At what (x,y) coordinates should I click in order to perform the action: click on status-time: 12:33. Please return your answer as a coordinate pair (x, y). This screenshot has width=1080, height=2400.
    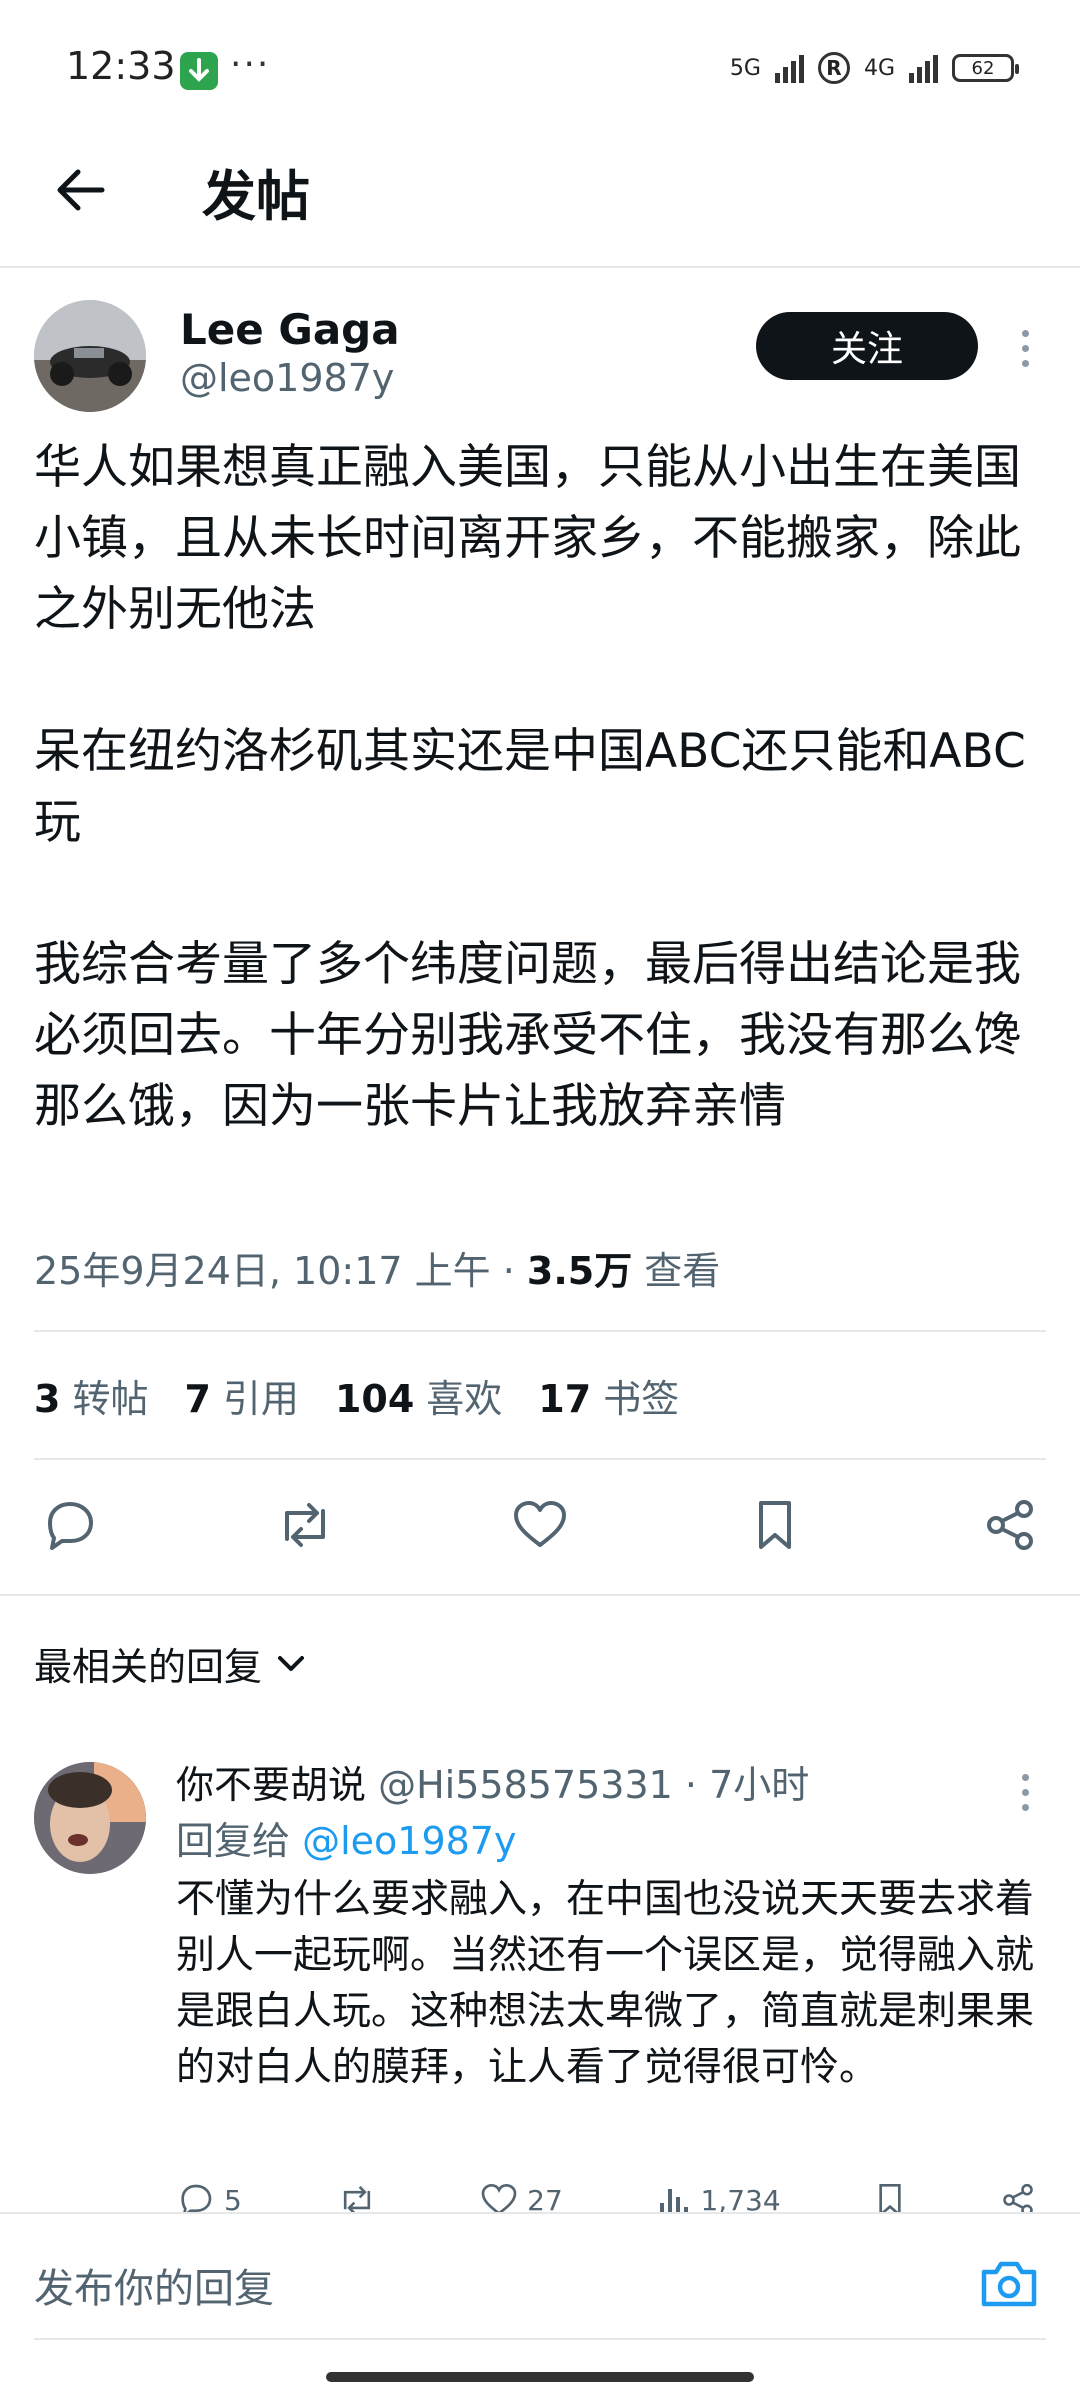
    Looking at the image, I should click on (121, 66).